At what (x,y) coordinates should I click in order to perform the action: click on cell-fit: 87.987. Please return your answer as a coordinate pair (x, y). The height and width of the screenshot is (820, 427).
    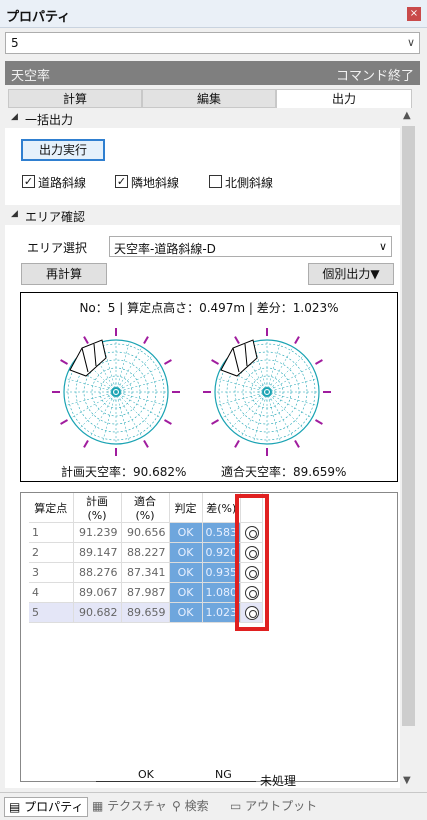
    Looking at the image, I should click on (145, 592).